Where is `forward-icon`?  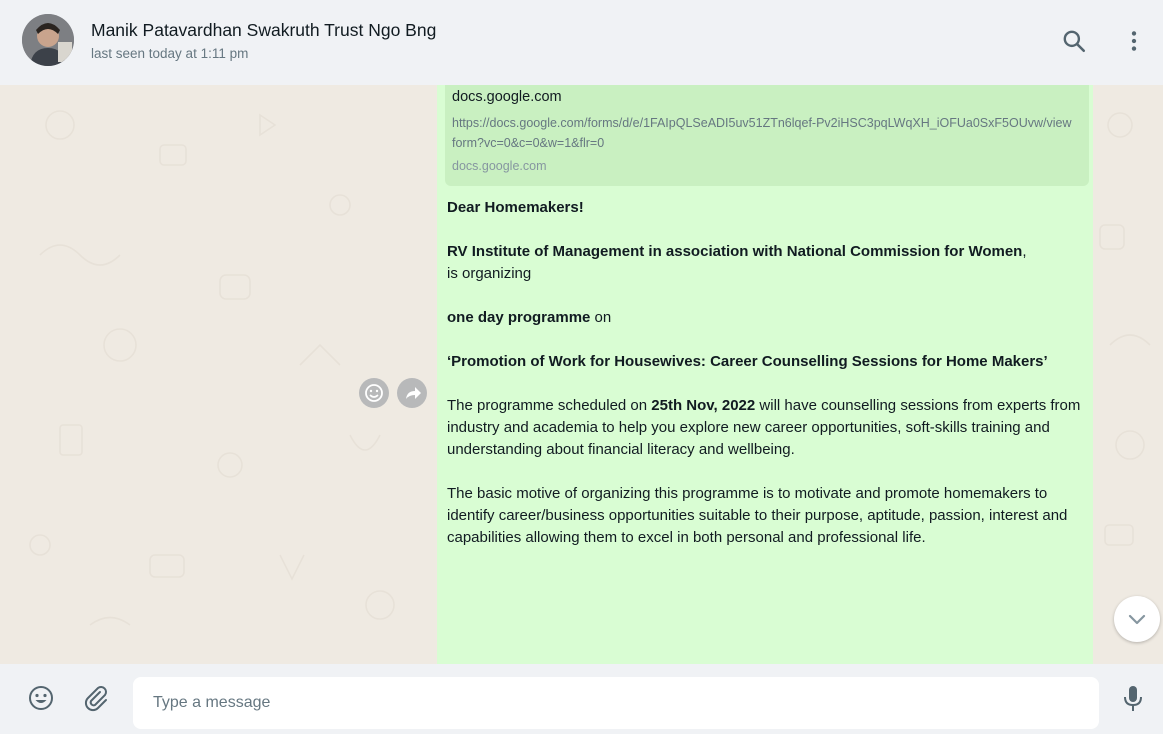 forward-icon is located at coordinates (413, 393).